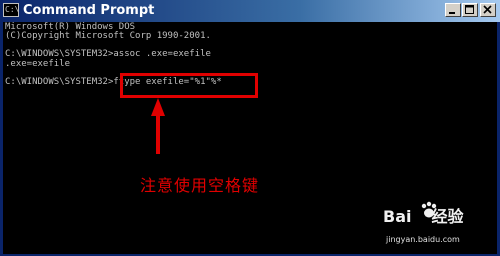 The height and width of the screenshot is (256, 500). Describe the element at coordinates (423, 239) in the screenshot. I see `watermark-url: jingyan.baidu.com` at that location.